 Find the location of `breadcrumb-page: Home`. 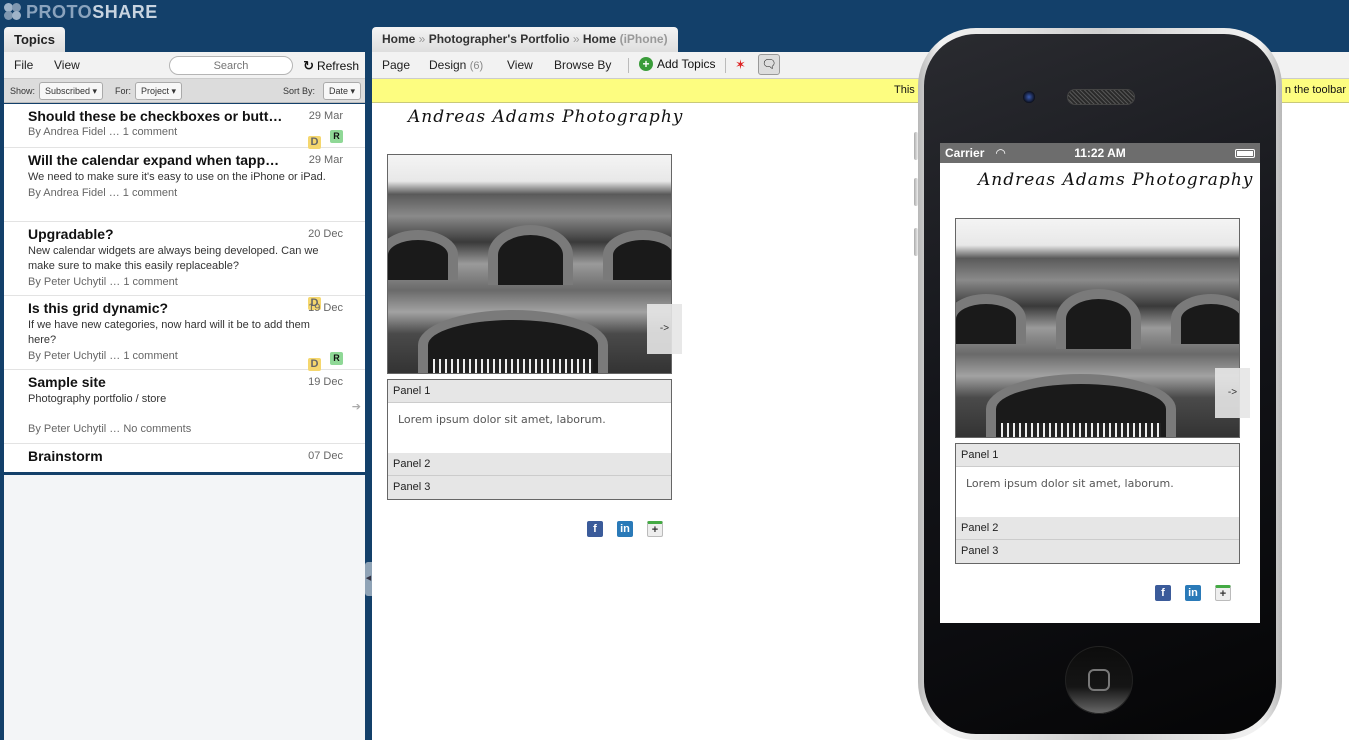

breadcrumb-page: Home is located at coordinates (599, 39).